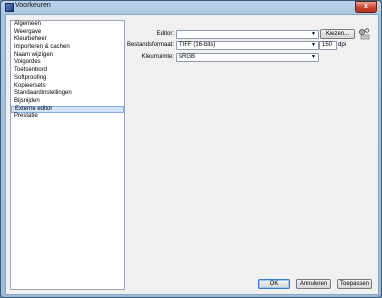 The height and width of the screenshot is (298, 382). I want to click on window-title: Voorkeuren, so click(33, 5).